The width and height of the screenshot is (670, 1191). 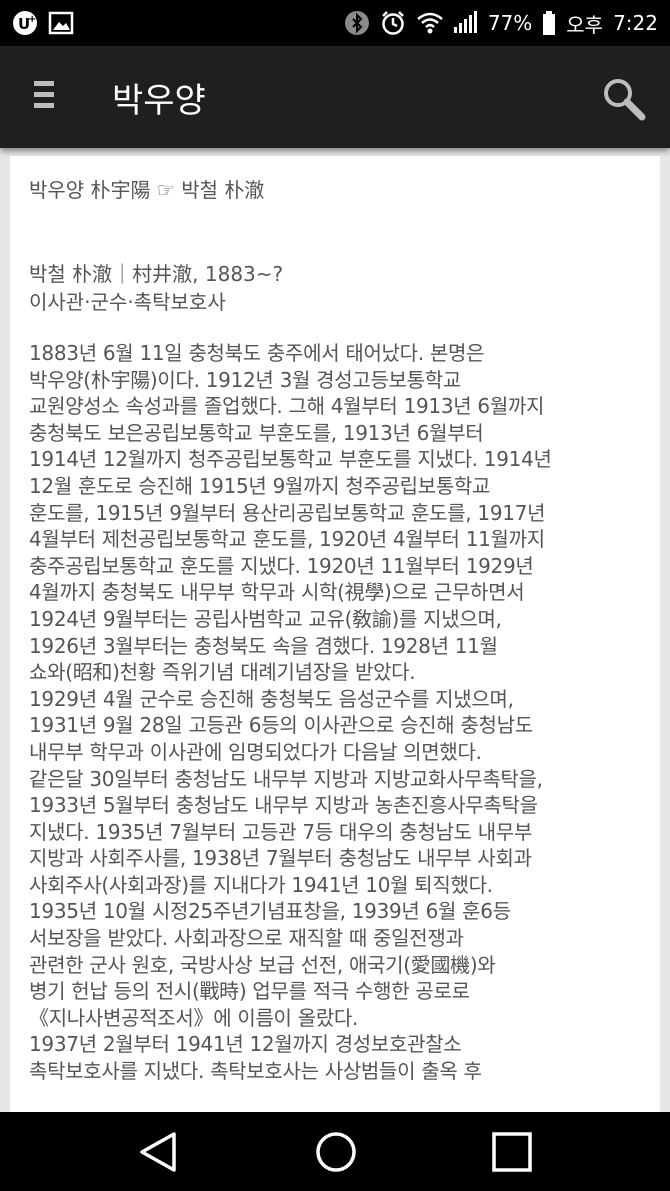 I want to click on entry-heading: 박우양 朴宇陽 ☞ 박철 朴澈, so click(x=334, y=190).